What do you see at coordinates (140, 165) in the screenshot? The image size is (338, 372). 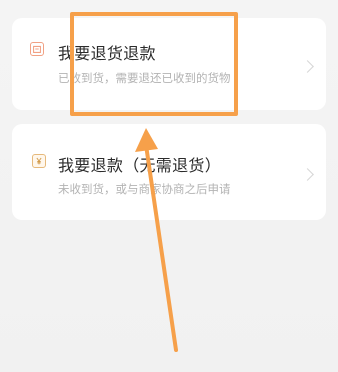 I see `option-title: 我要退款（无需退货）` at bounding box center [140, 165].